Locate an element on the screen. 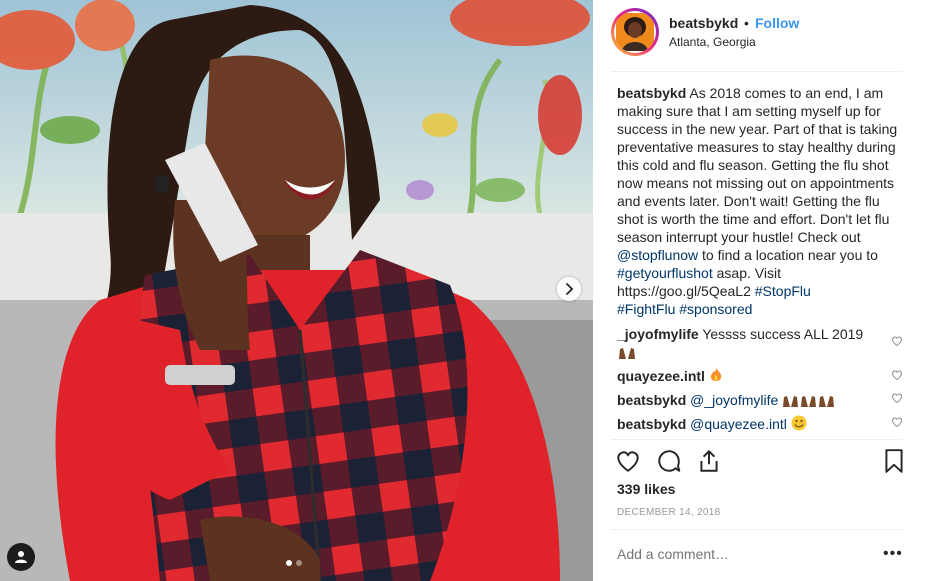 Image resolution: width=925 pixels, height=581 pixels. user-tag-icon is located at coordinates (21, 557).